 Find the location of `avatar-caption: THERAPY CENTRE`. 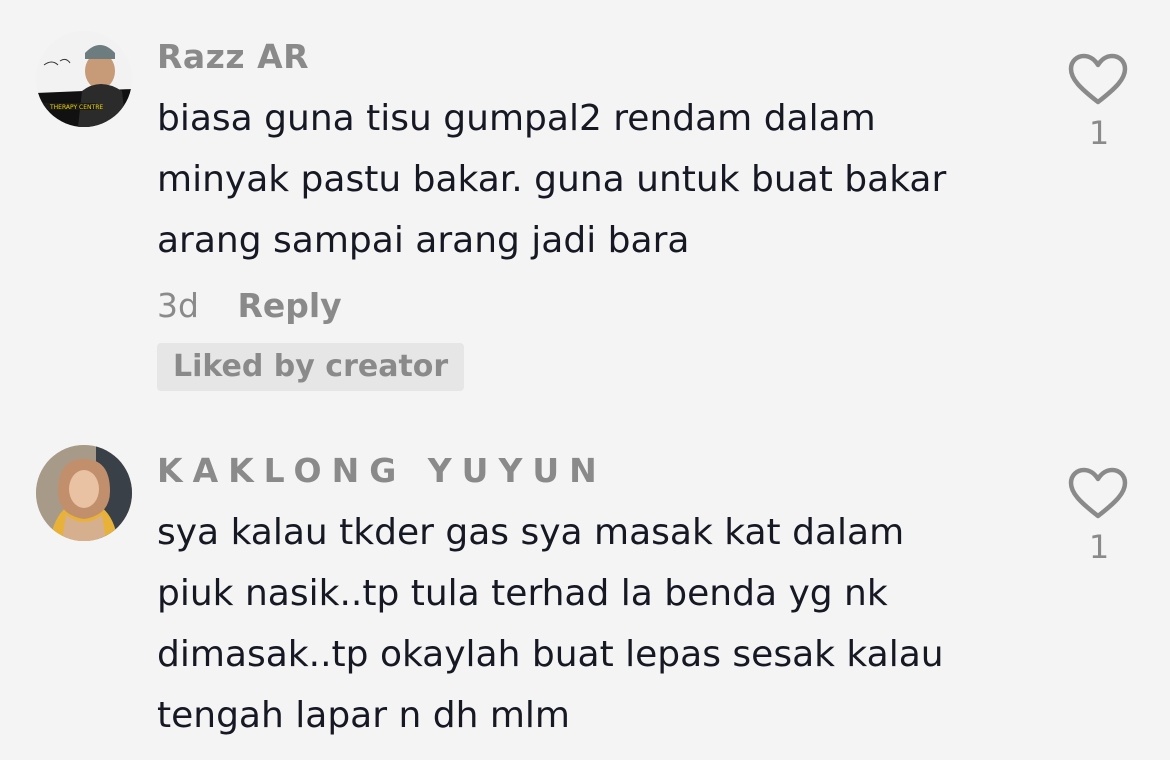

avatar-caption: THERAPY CENTRE is located at coordinates (76, 107).